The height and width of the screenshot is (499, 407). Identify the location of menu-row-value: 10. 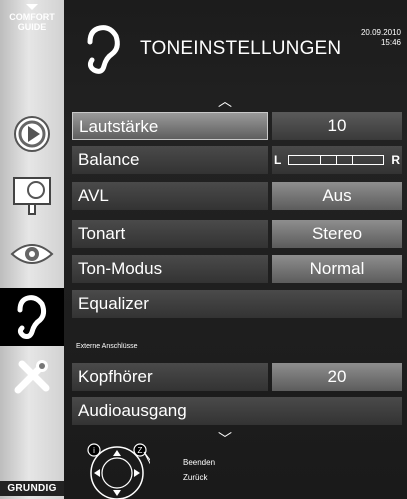
(337, 126).